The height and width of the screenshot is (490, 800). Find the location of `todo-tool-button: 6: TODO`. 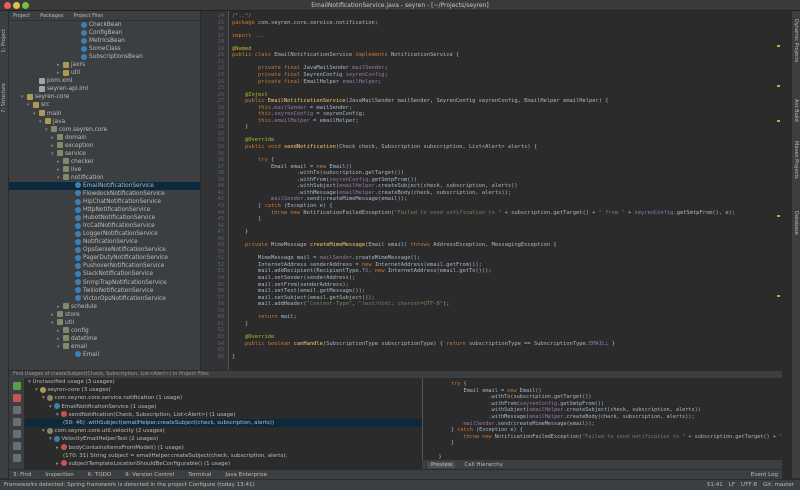

todo-tool-button: 6: TODO is located at coordinates (99, 475).